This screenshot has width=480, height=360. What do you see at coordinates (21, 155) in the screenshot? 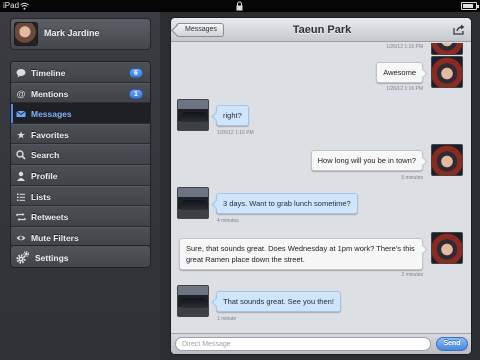
I see `magnifier-icon` at bounding box center [21, 155].